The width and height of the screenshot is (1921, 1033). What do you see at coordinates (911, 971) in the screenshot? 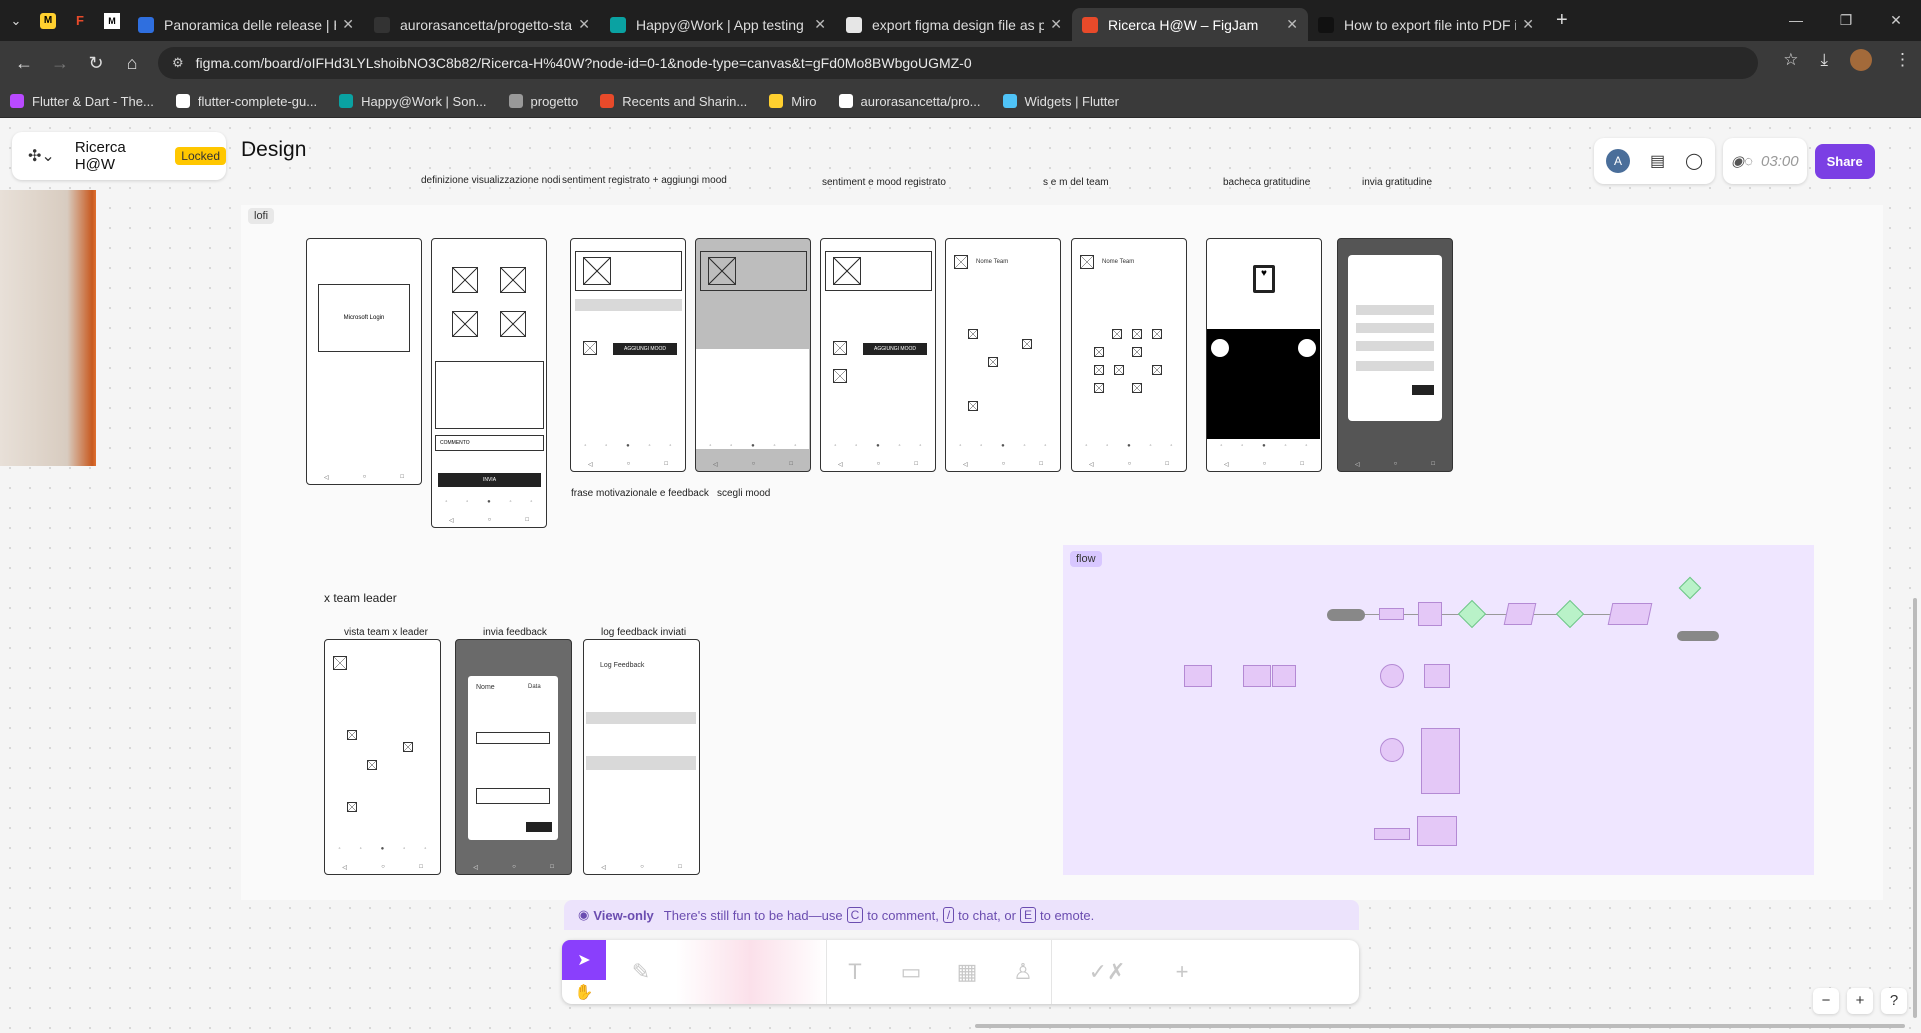
I see `section-tool-icon: ▭` at bounding box center [911, 971].